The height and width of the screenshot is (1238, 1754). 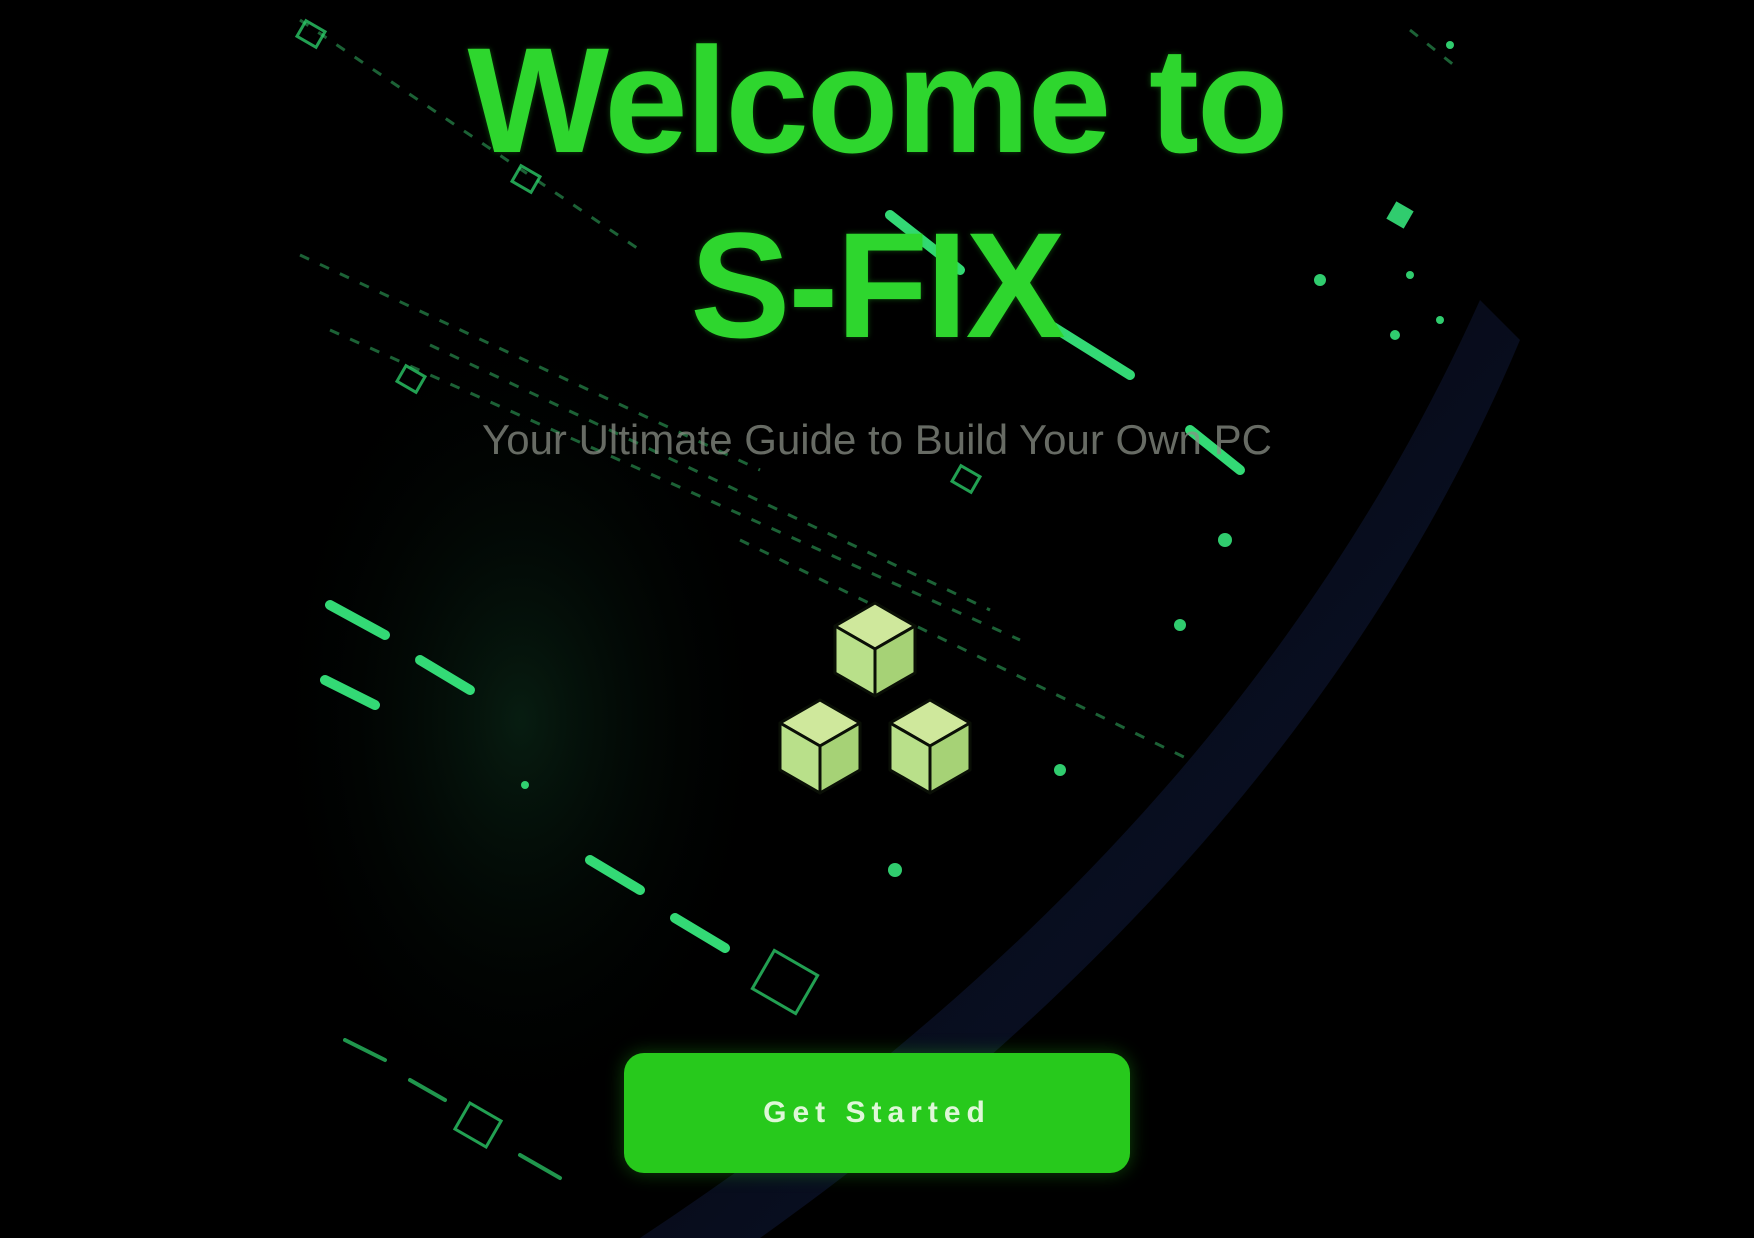 I want to click on app-name-title: S-FIX, so click(x=877, y=285).